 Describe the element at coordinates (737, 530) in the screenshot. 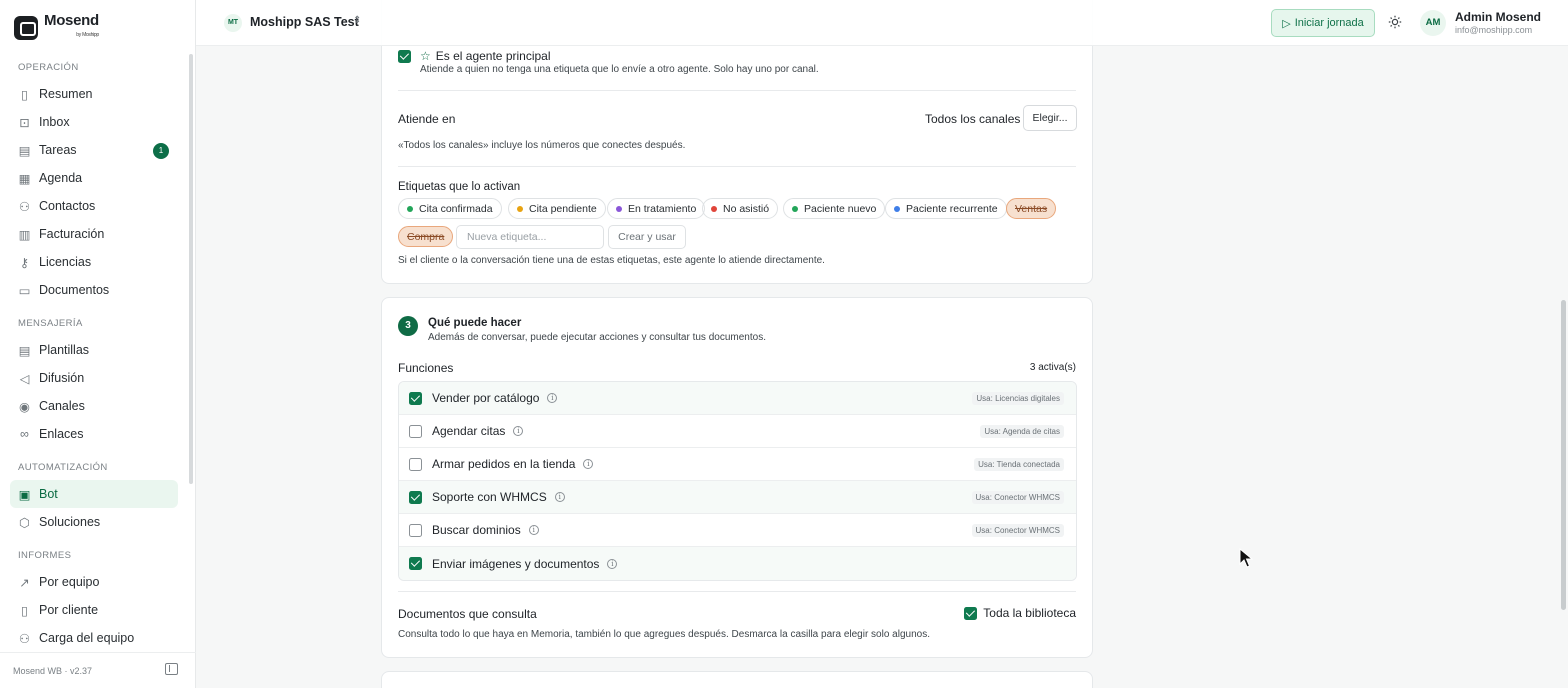

I see `function-row: Buscar dominios i Usa: Conector WHMCS` at that location.